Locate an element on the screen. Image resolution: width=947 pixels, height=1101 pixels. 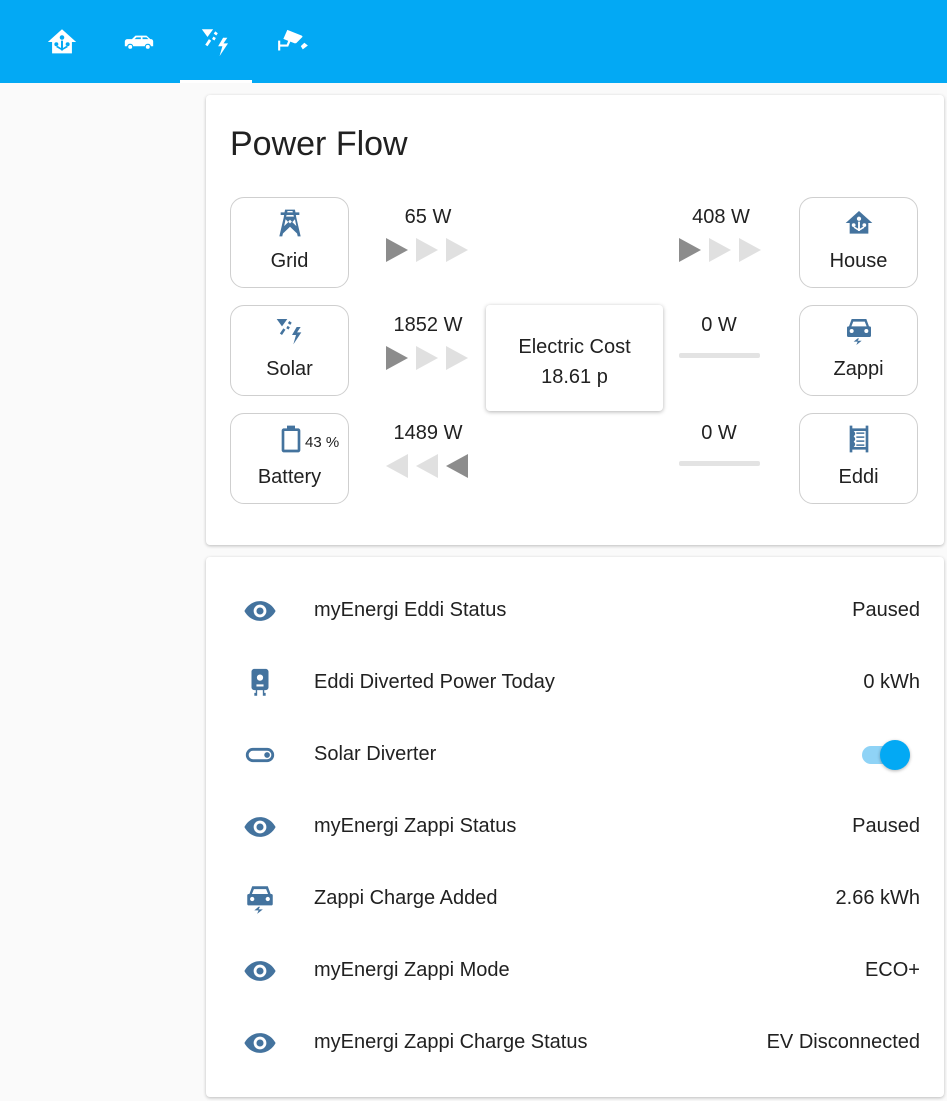
tab-home is located at coordinates (62, 41).